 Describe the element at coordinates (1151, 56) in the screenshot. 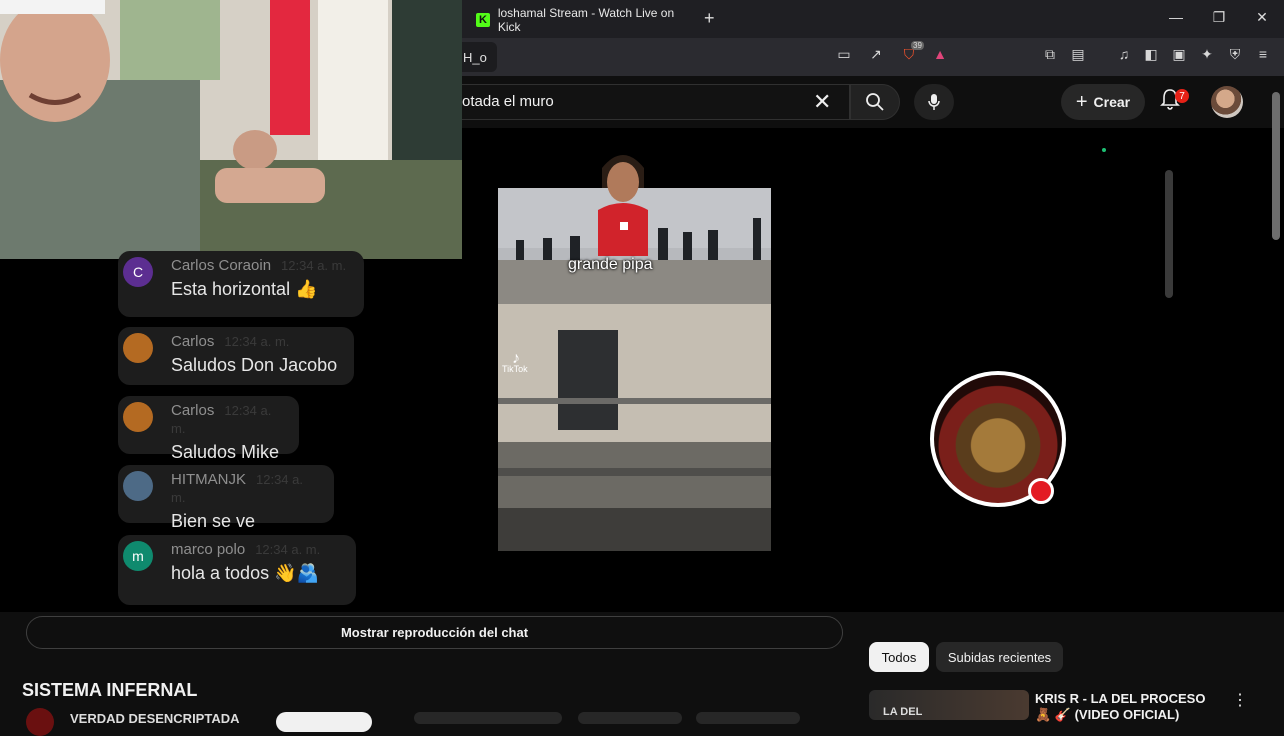

I see `sidebar-icon: ◧` at that location.